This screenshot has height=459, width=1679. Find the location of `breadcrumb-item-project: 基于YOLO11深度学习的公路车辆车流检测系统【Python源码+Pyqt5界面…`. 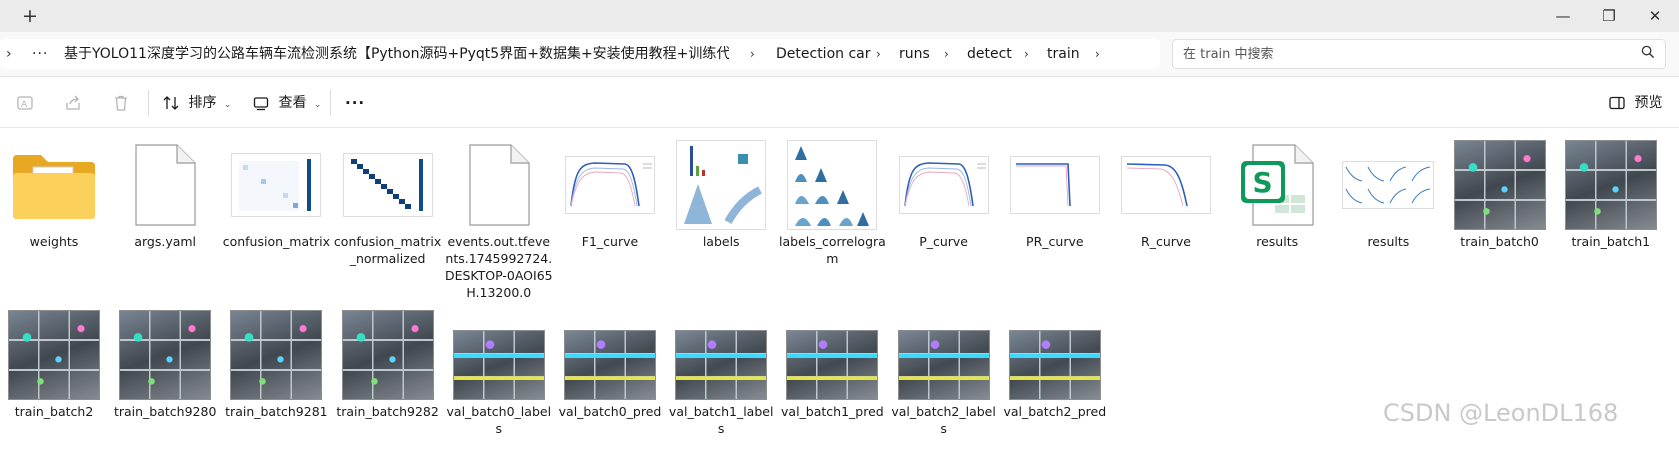

breadcrumb-item-project: 基于YOLO11深度学习的公路车辆车流检测系统【Python源码+Pyqt5界面… is located at coordinates (396, 54).